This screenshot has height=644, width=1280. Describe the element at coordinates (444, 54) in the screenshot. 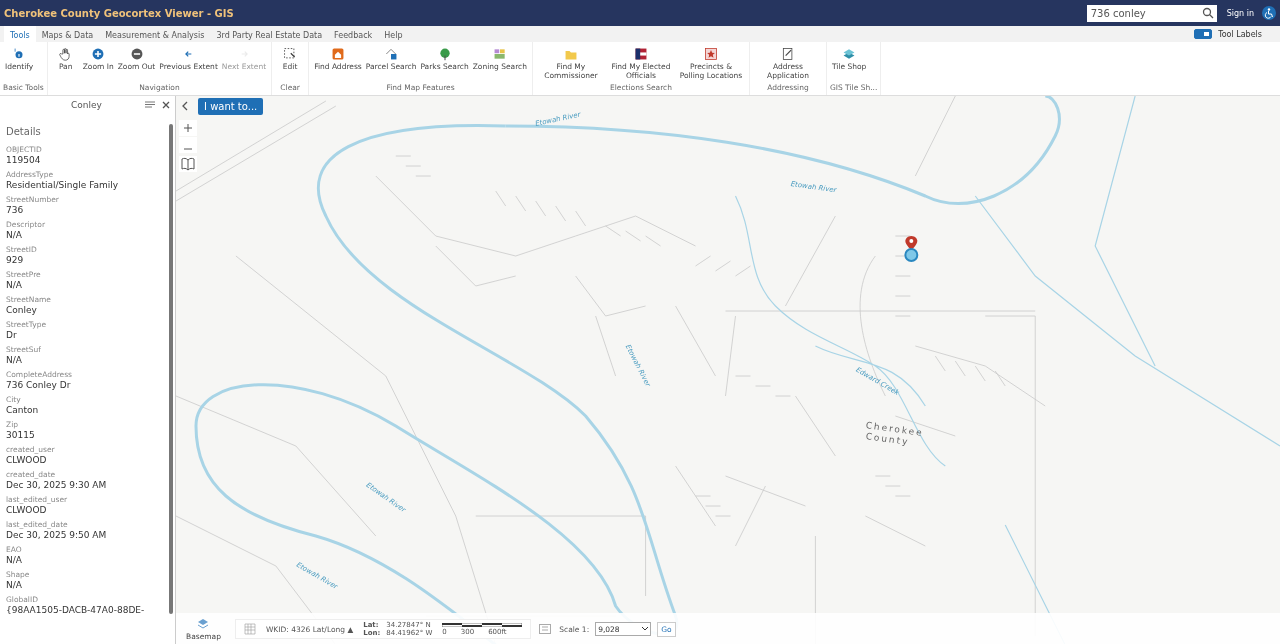

I see `tree-icon` at that location.